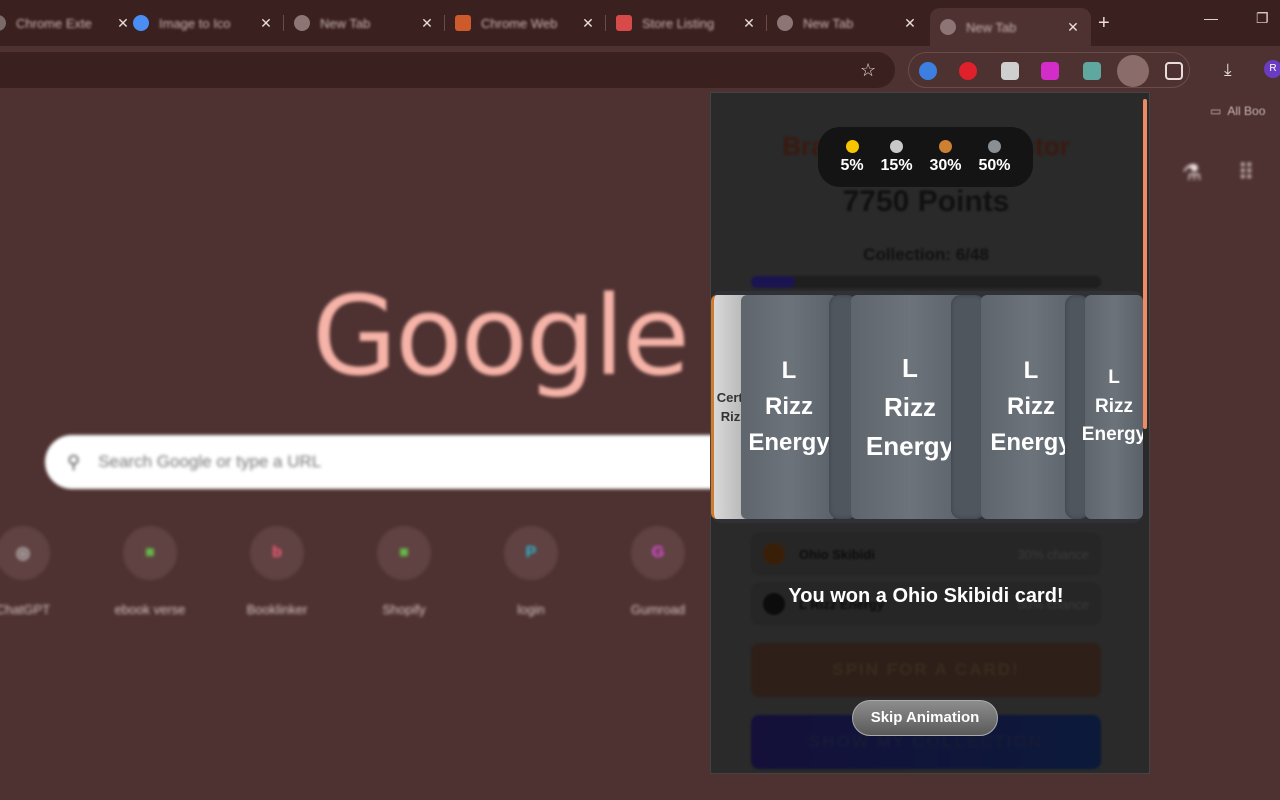 Image resolution: width=1280 pixels, height=800 pixels. What do you see at coordinates (994, 146) in the screenshot?
I see `legend-dot-gray` at bounding box center [994, 146].